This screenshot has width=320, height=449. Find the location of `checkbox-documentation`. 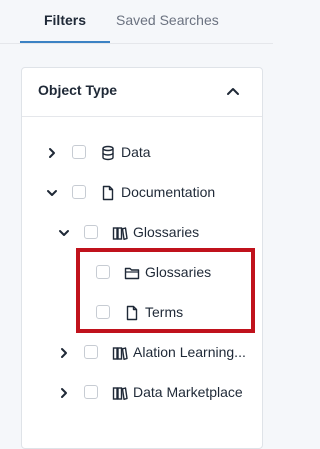

checkbox-documentation is located at coordinates (79, 192).